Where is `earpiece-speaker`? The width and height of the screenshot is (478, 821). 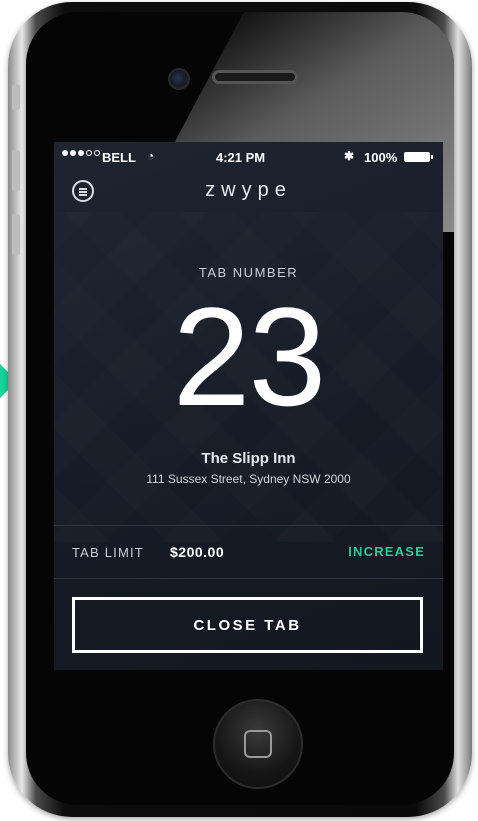 earpiece-speaker is located at coordinates (255, 77).